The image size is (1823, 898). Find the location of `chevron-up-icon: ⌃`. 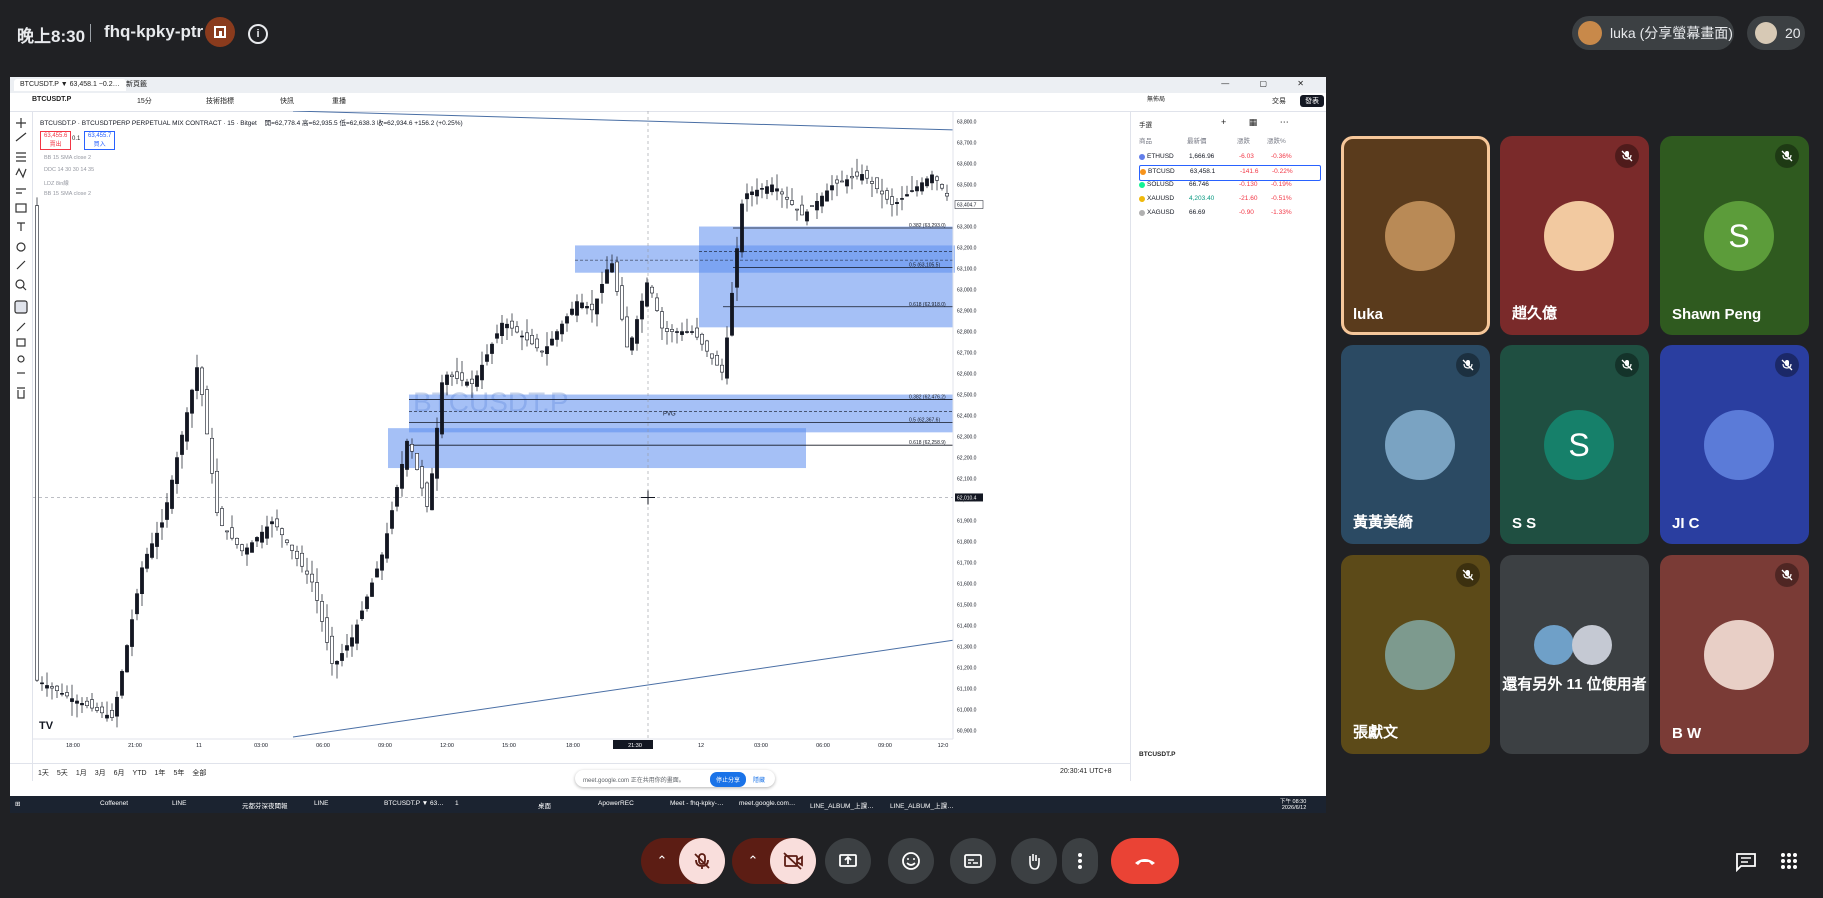

chevron-up-icon: ⌃ is located at coordinates (662, 861).